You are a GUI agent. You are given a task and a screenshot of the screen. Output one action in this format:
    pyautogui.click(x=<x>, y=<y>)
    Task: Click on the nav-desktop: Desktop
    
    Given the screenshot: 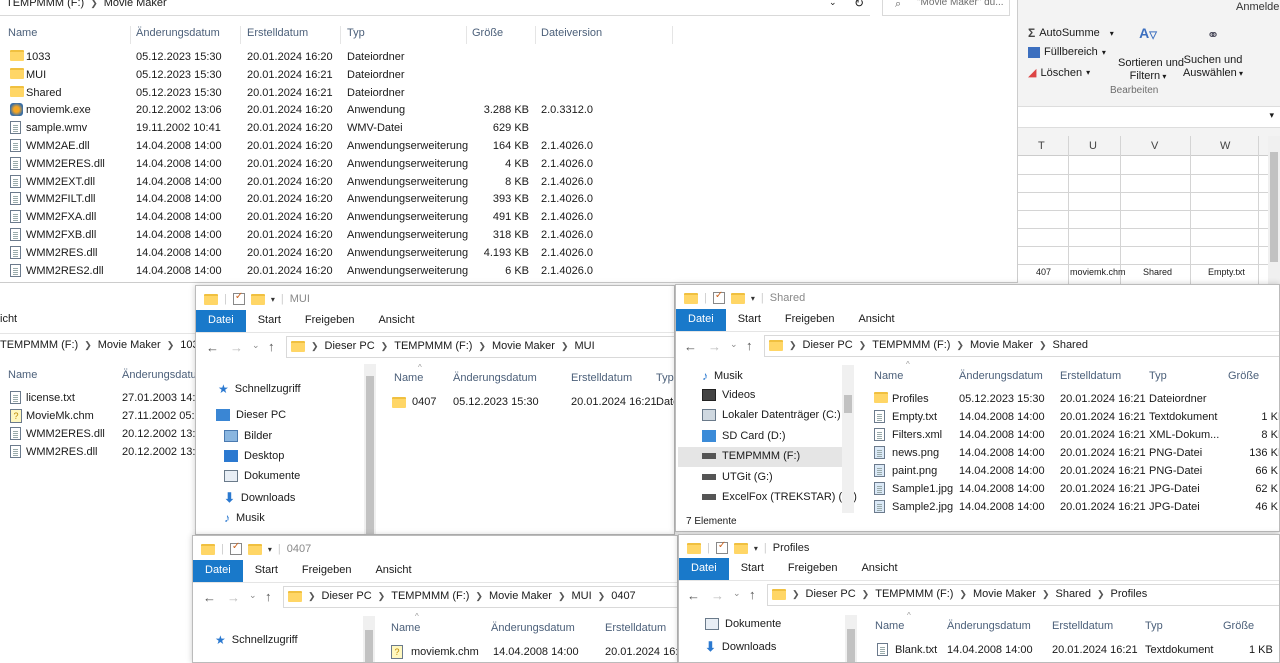 What is the action you would take?
    pyautogui.click(x=254, y=456)
    